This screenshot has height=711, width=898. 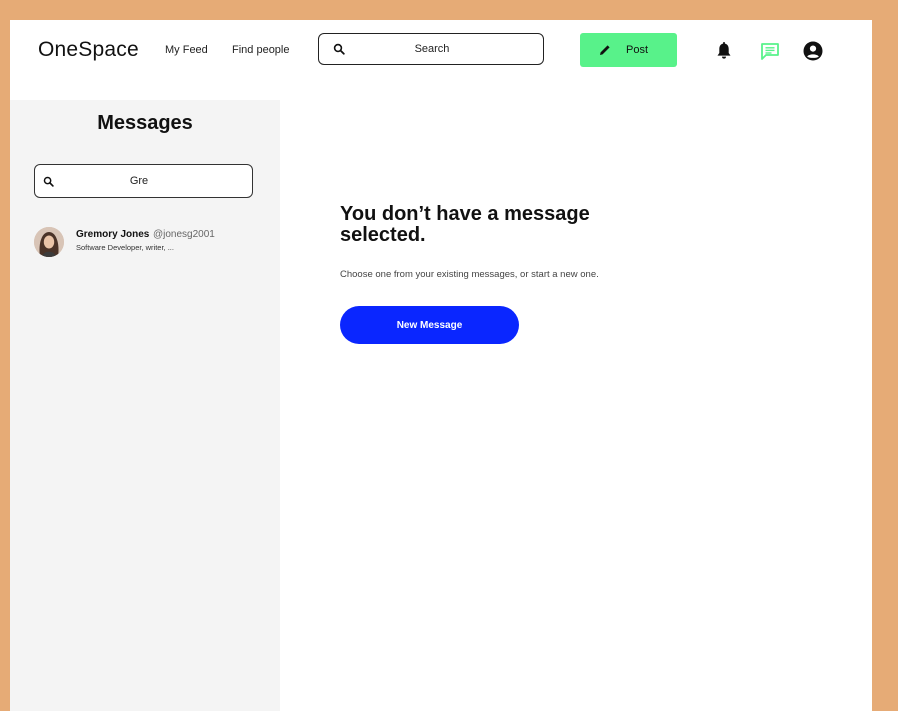 I want to click on avatar, so click(x=49, y=242).